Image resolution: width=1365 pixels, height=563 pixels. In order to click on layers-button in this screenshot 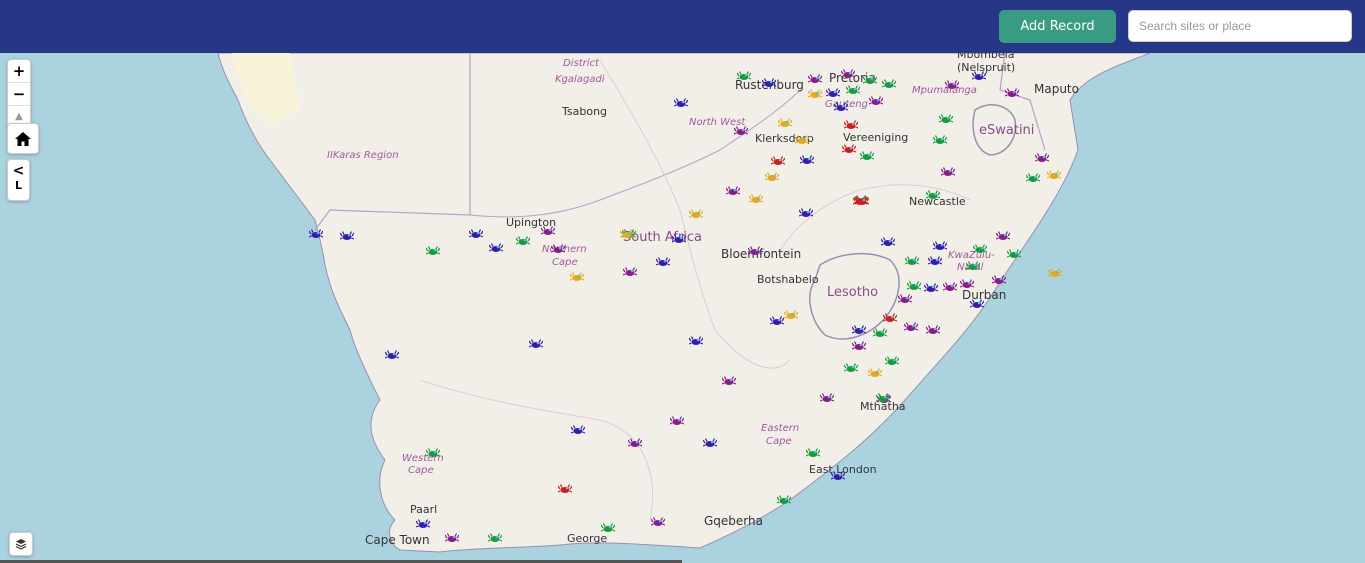, I will do `click(21, 544)`.